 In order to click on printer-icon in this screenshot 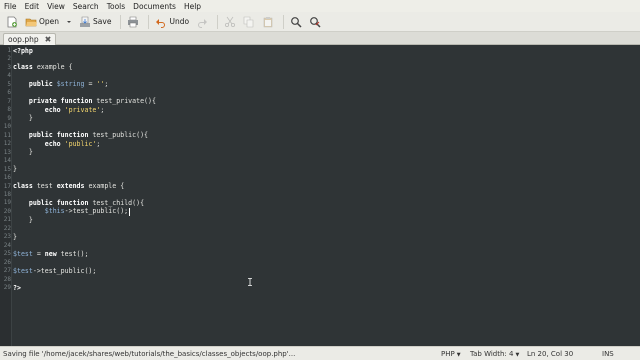, I will do `click(133, 22)`.